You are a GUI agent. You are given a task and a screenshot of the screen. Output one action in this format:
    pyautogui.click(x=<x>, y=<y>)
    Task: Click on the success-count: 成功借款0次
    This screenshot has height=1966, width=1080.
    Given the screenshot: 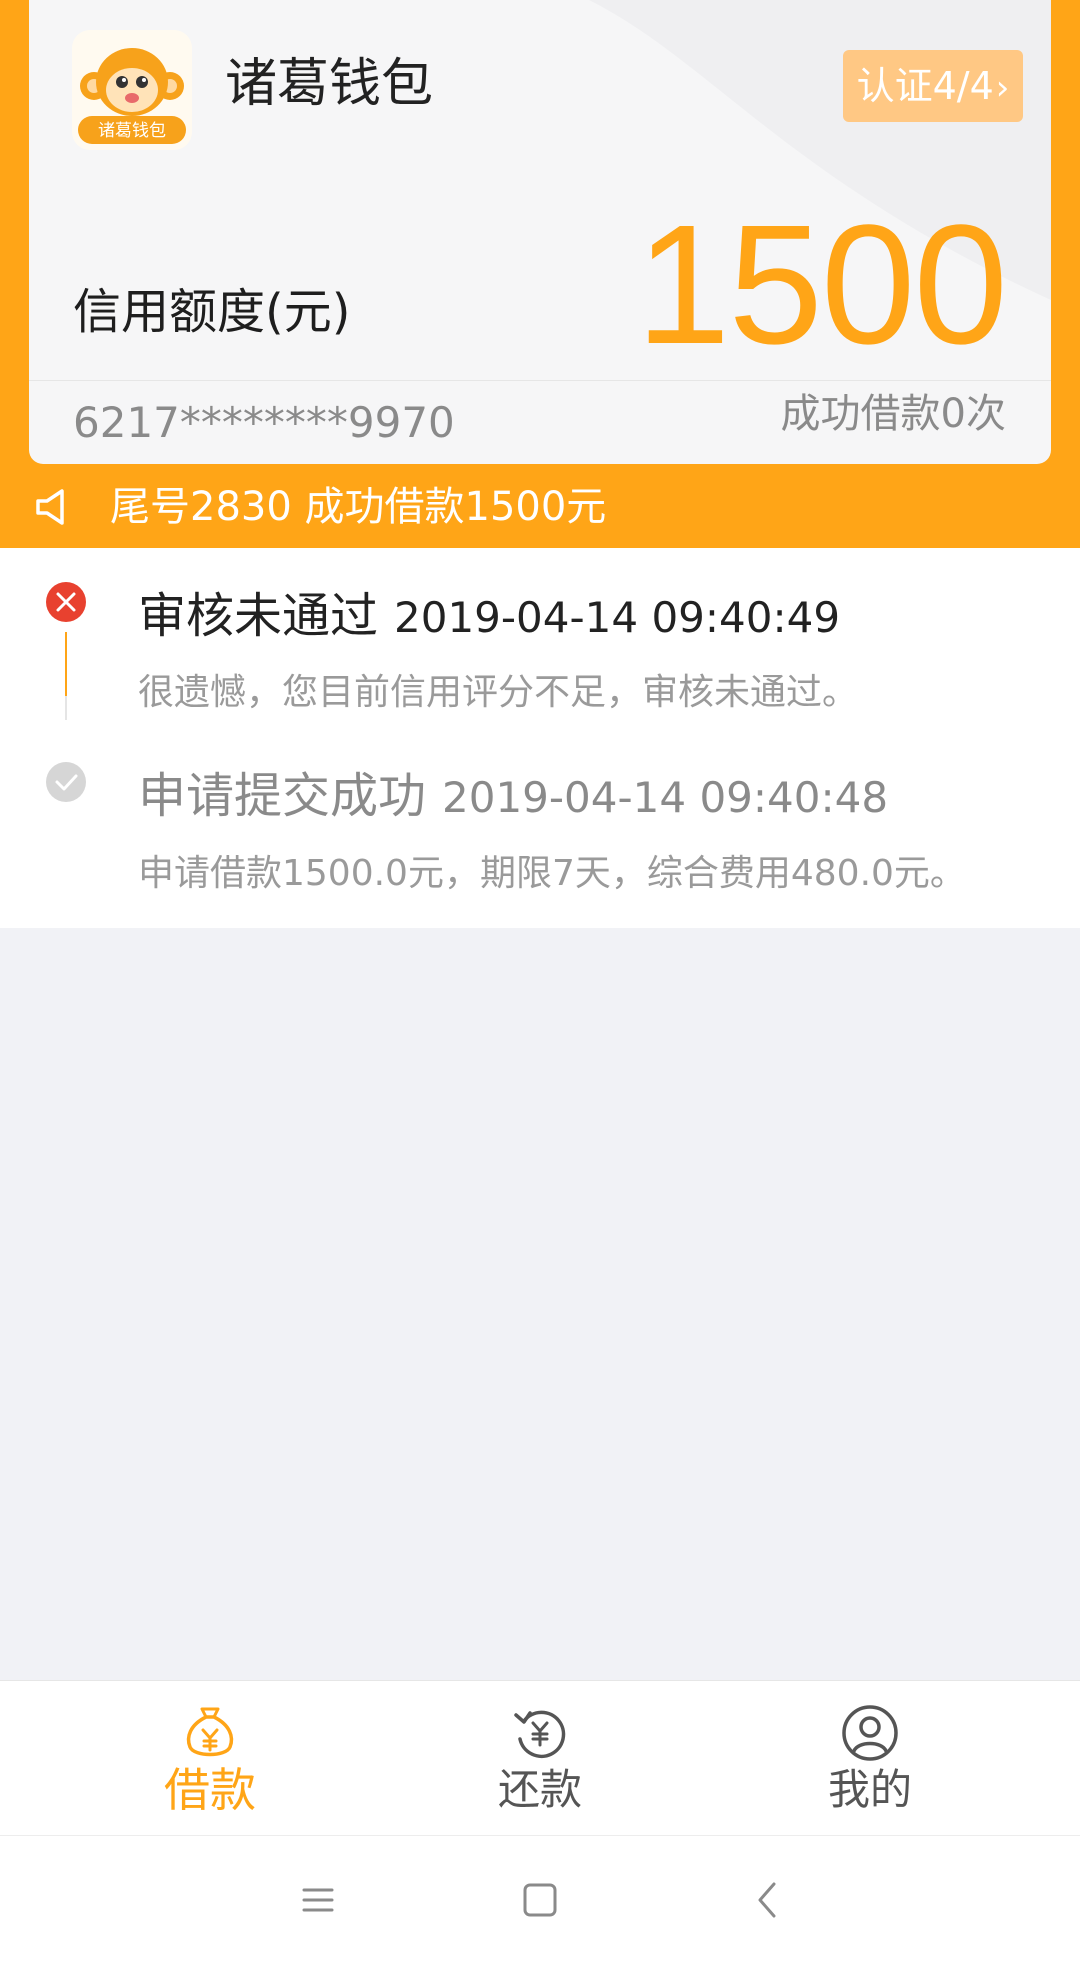 What is the action you would take?
    pyautogui.click(x=893, y=414)
    